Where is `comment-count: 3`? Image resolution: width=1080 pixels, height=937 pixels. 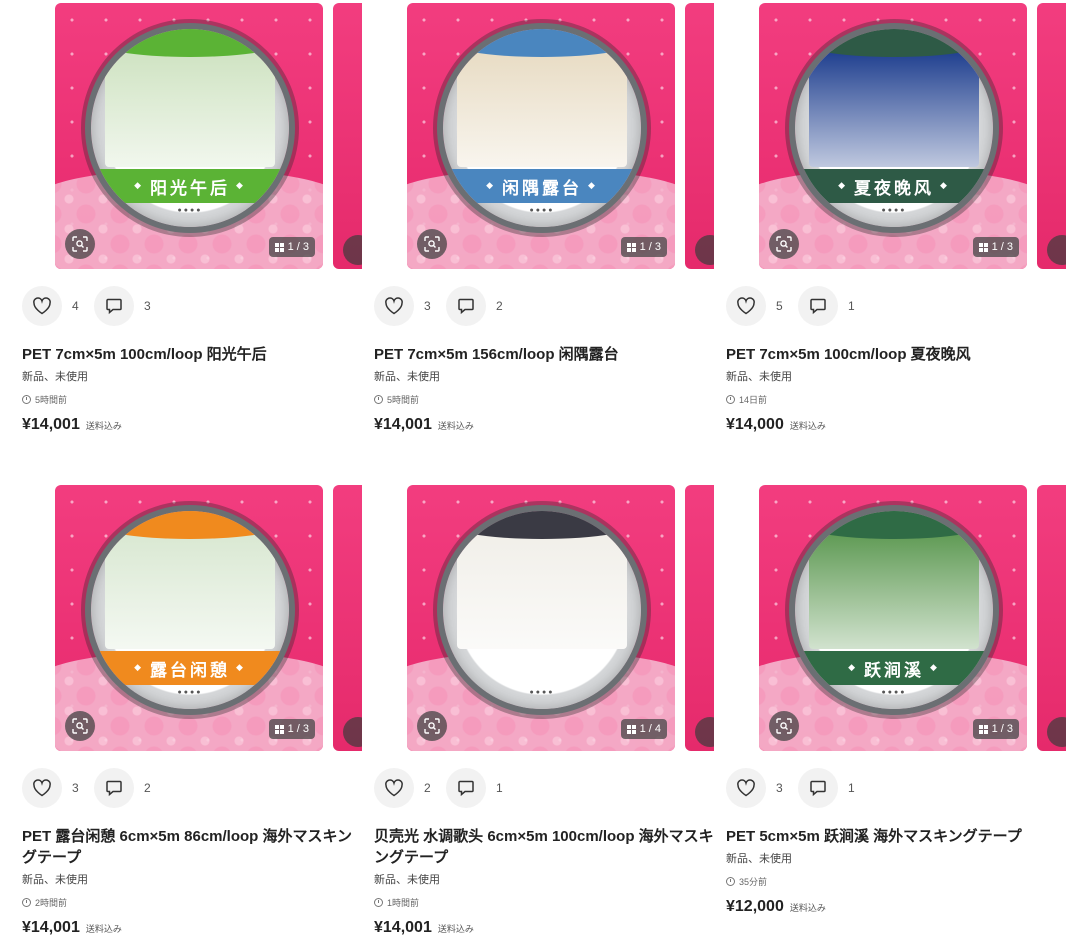 comment-count: 3 is located at coordinates (147, 306).